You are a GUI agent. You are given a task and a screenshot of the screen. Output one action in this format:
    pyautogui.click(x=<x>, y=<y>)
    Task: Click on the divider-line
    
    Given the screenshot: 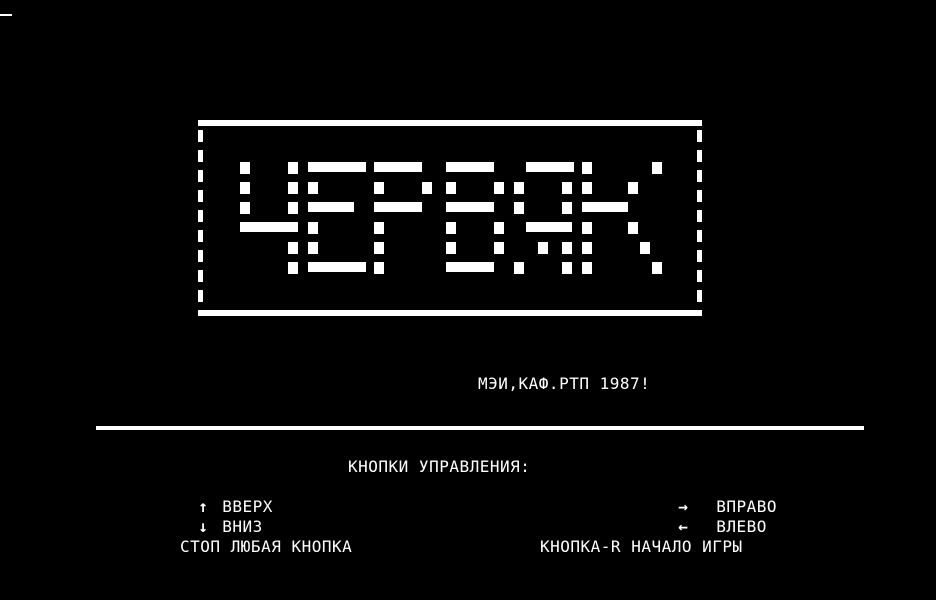 What is the action you would take?
    pyautogui.click(x=480, y=428)
    